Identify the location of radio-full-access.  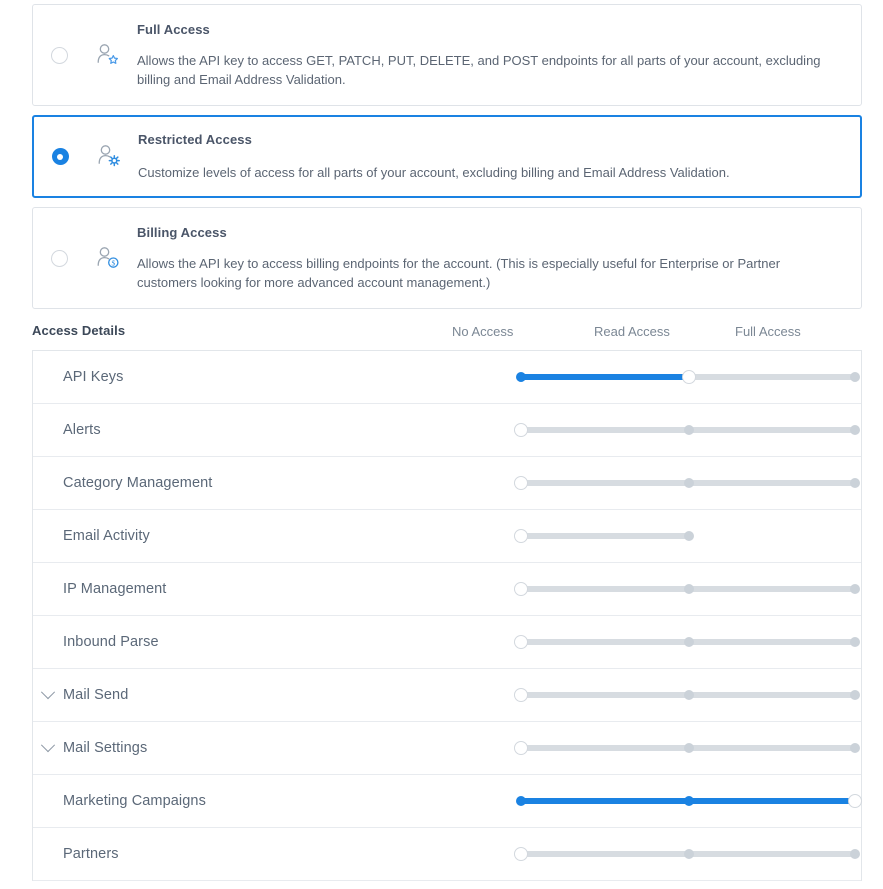
(59, 55).